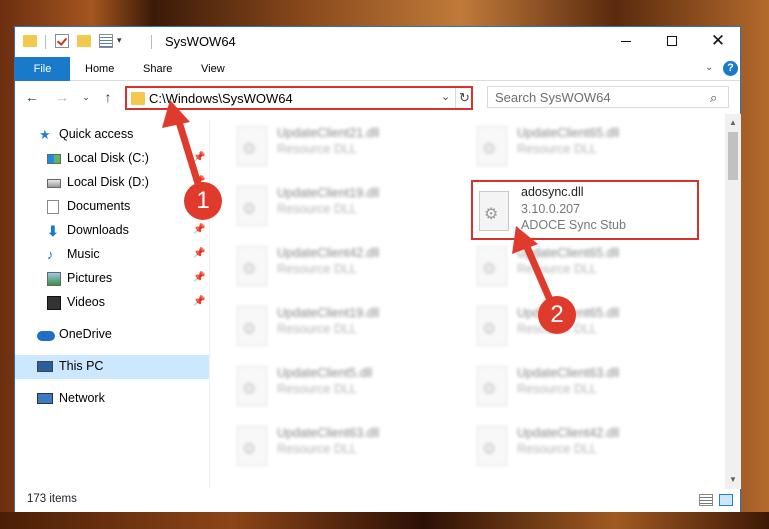 This screenshot has width=769, height=529. What do you see at coordinates (112, 255) in the screenshot?
I see `sidebar-item-music: ♪ Music 📌` at bounding box center [112, 255].